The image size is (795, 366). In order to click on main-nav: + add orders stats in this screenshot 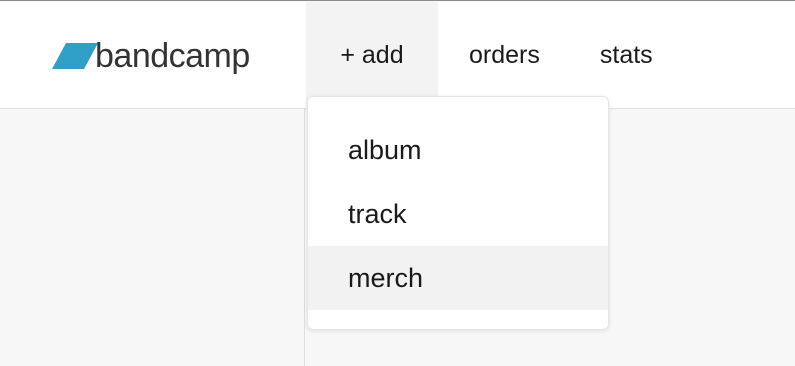, I will do `click(479, 55)`.